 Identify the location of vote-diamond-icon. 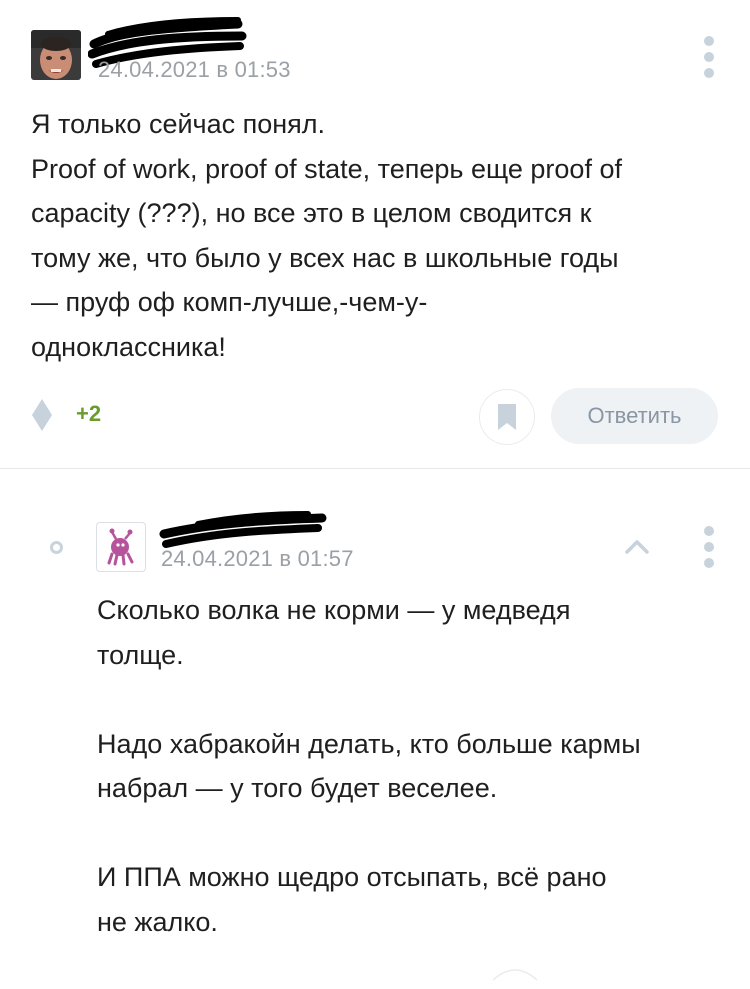
(42, 415).